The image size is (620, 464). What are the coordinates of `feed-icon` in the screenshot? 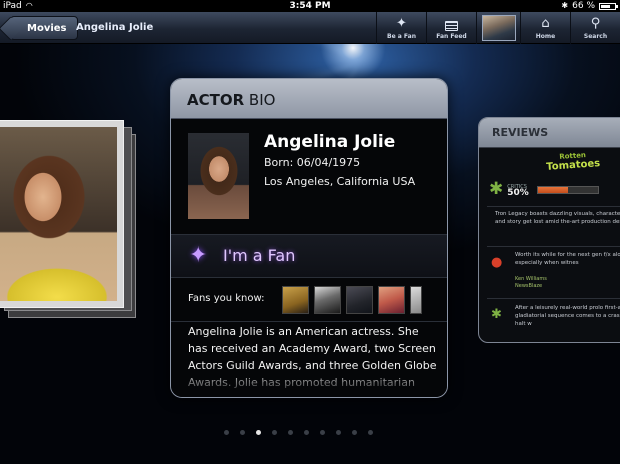 It's located at (451, 26).